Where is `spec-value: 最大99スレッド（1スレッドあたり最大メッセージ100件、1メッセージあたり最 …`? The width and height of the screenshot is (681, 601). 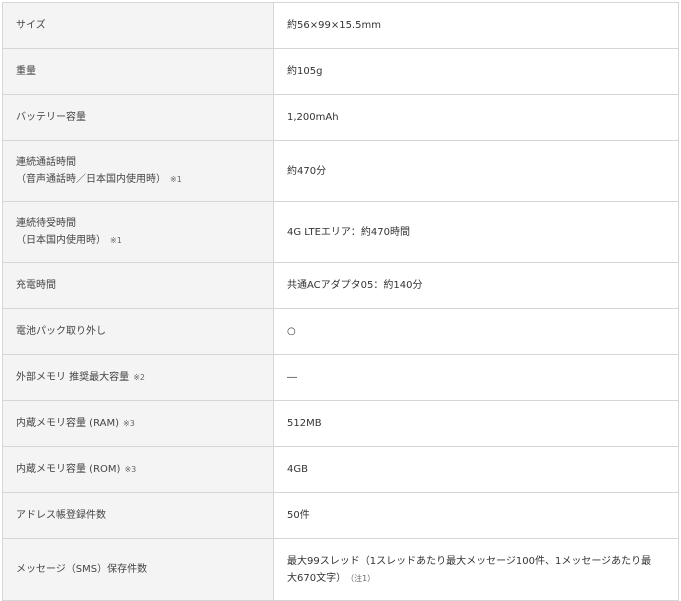 spec-value: 最大99スレッド（1スレッドあたり最大メッセージ100件、1メッセージあたり最 … is located at coordinates (476, 569).